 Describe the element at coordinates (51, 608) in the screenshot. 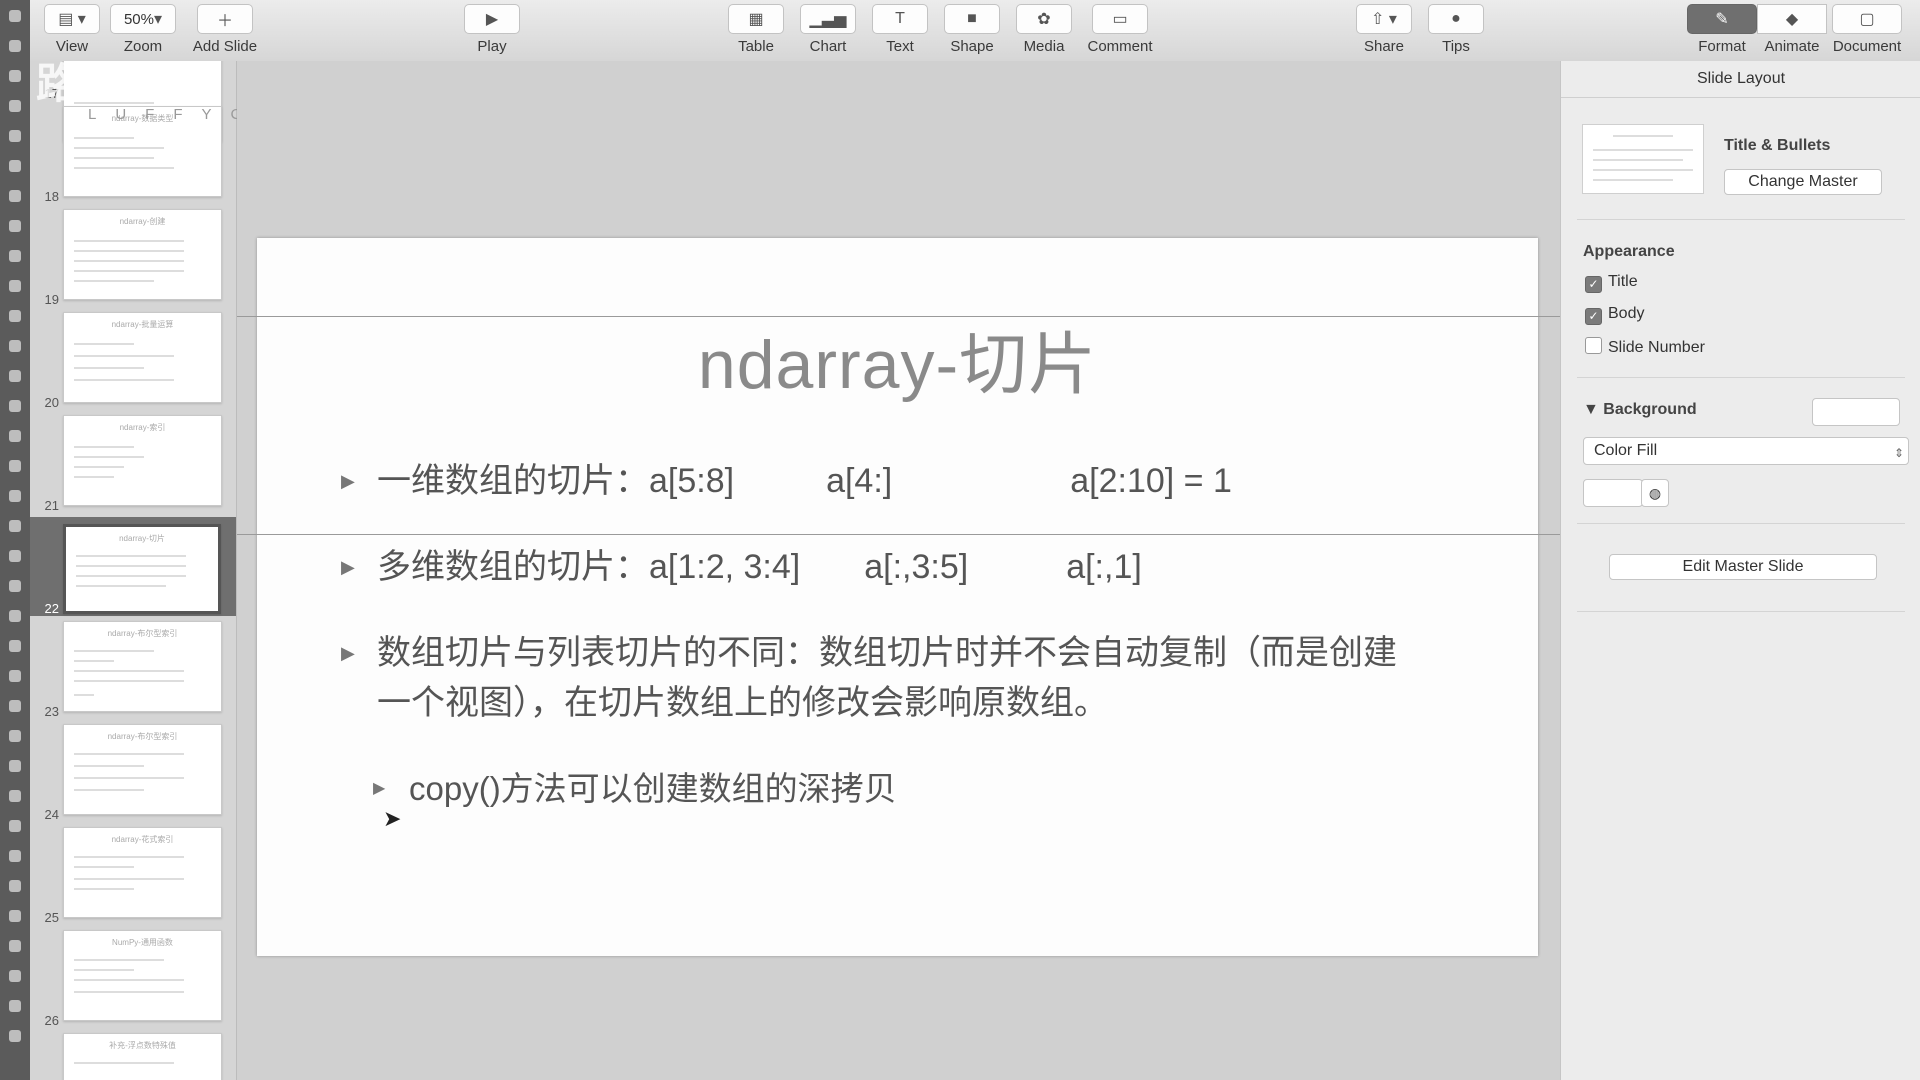

I see `slide-number: 22` at that location.